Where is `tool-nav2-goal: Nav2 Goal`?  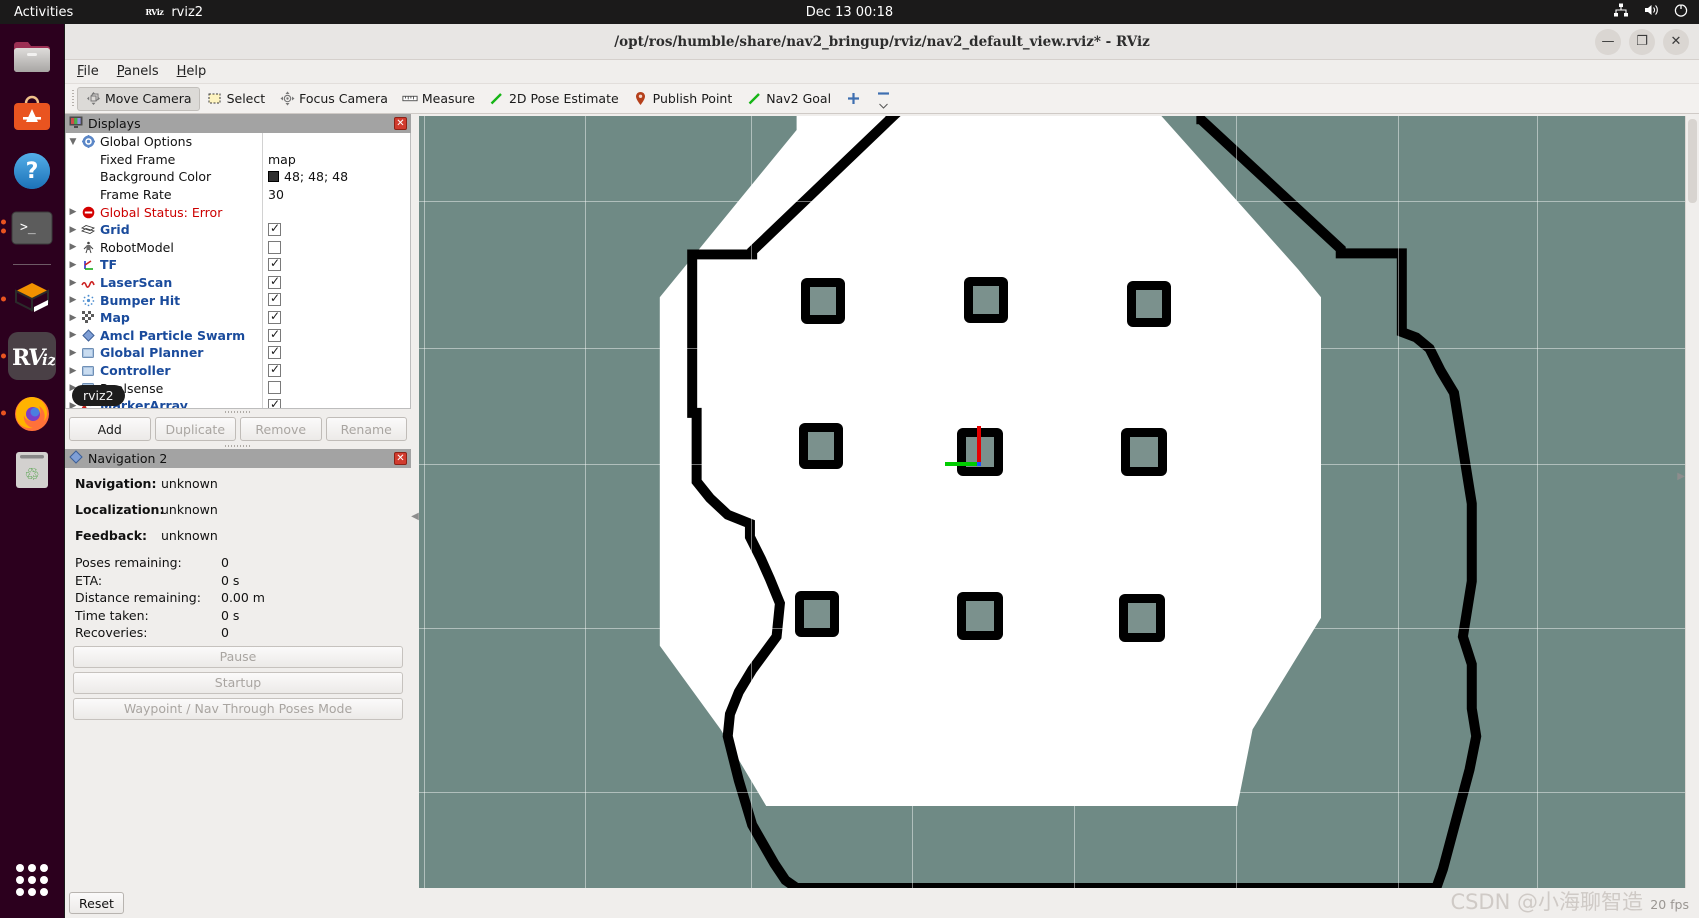 tool-nav2-goal: Nav2 Goal is located at coordinates (788, 99).